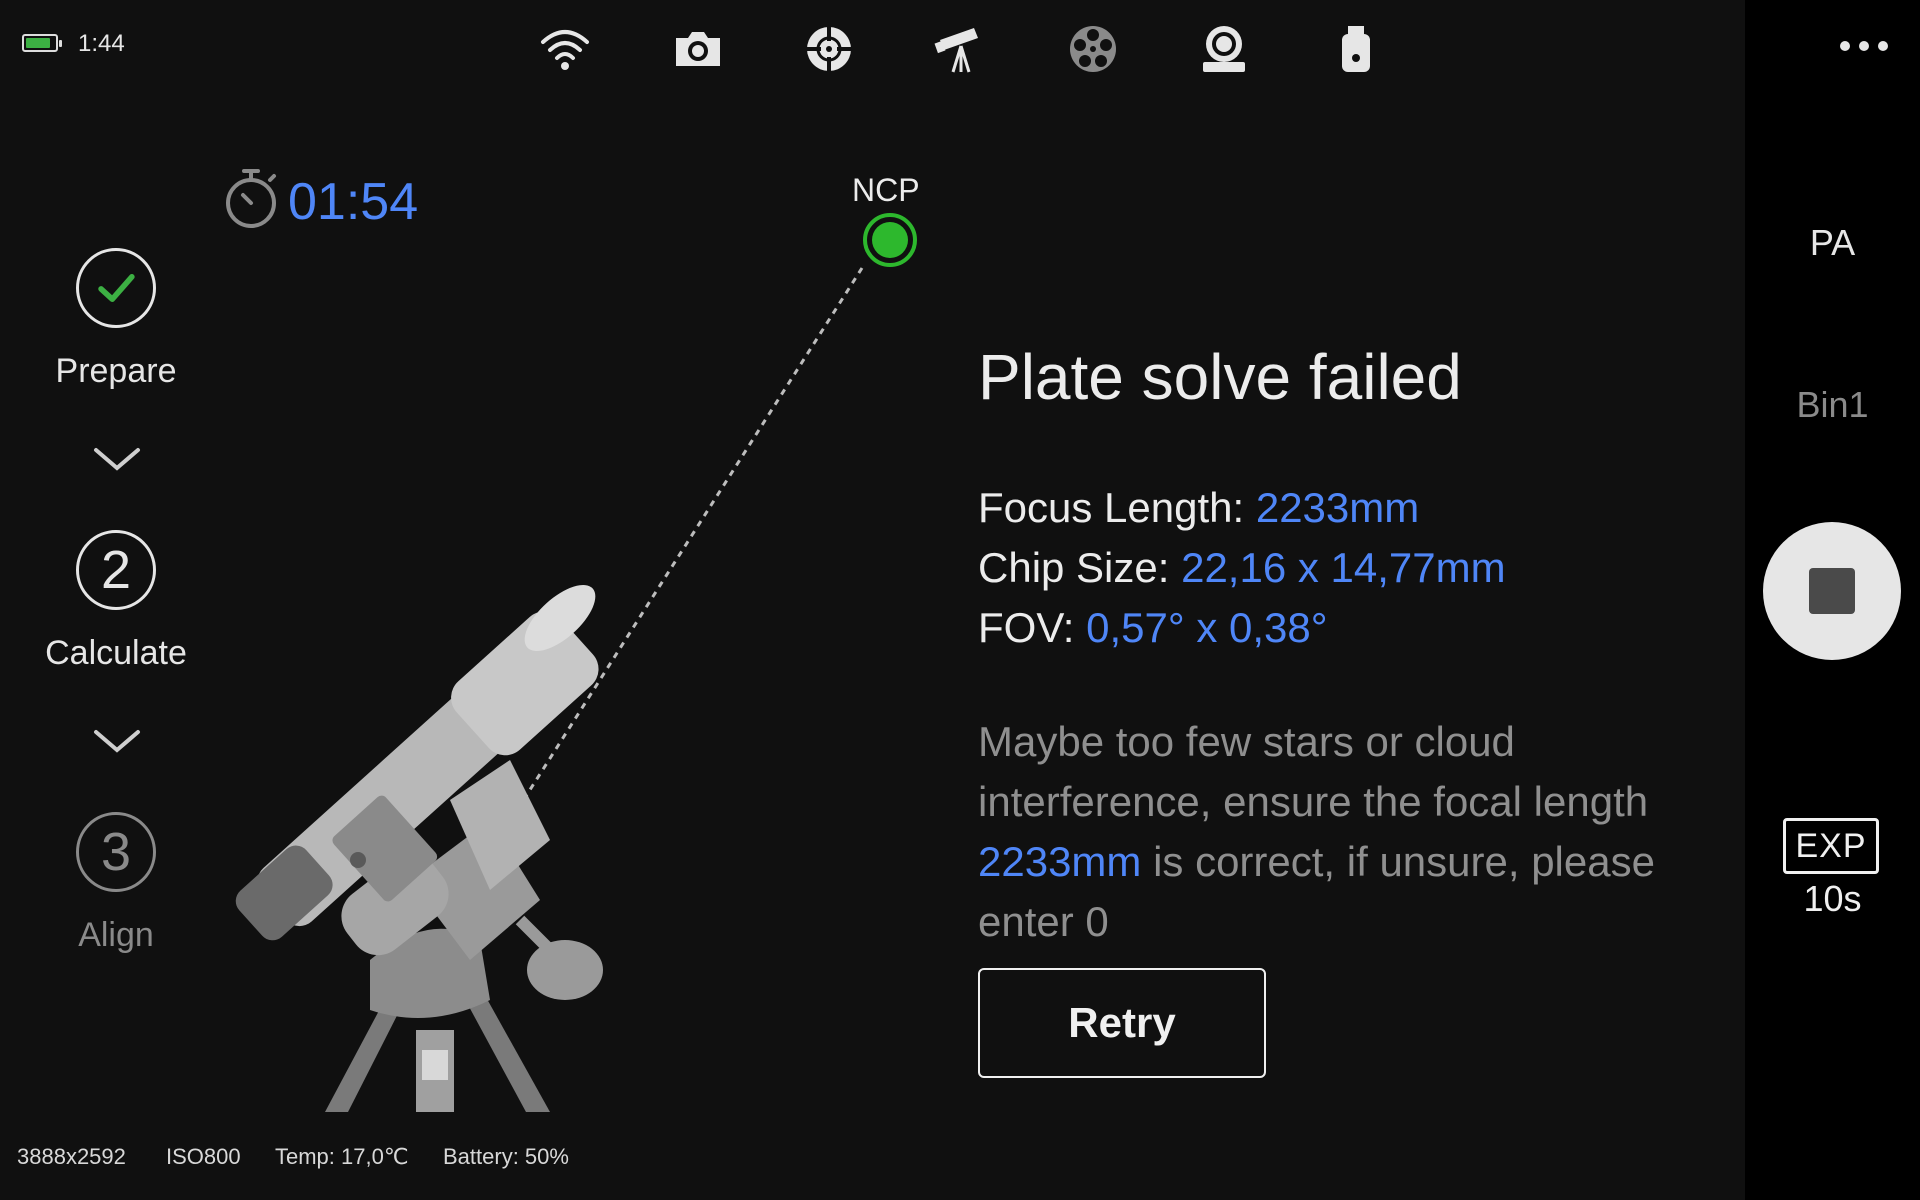  I want to click on step-prepare-label: Prepare, so click(116, 371).